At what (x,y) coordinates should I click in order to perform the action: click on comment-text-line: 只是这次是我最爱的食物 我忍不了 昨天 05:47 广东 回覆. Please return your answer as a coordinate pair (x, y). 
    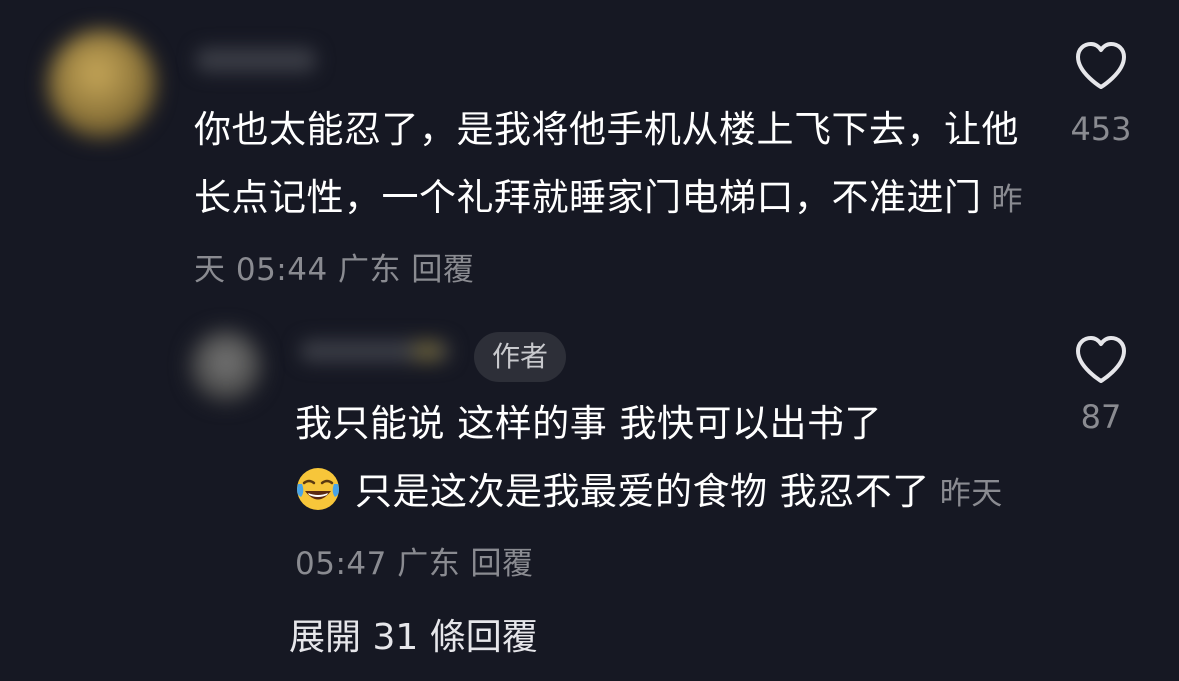
    Looking at the image, I should click on (655, 528).